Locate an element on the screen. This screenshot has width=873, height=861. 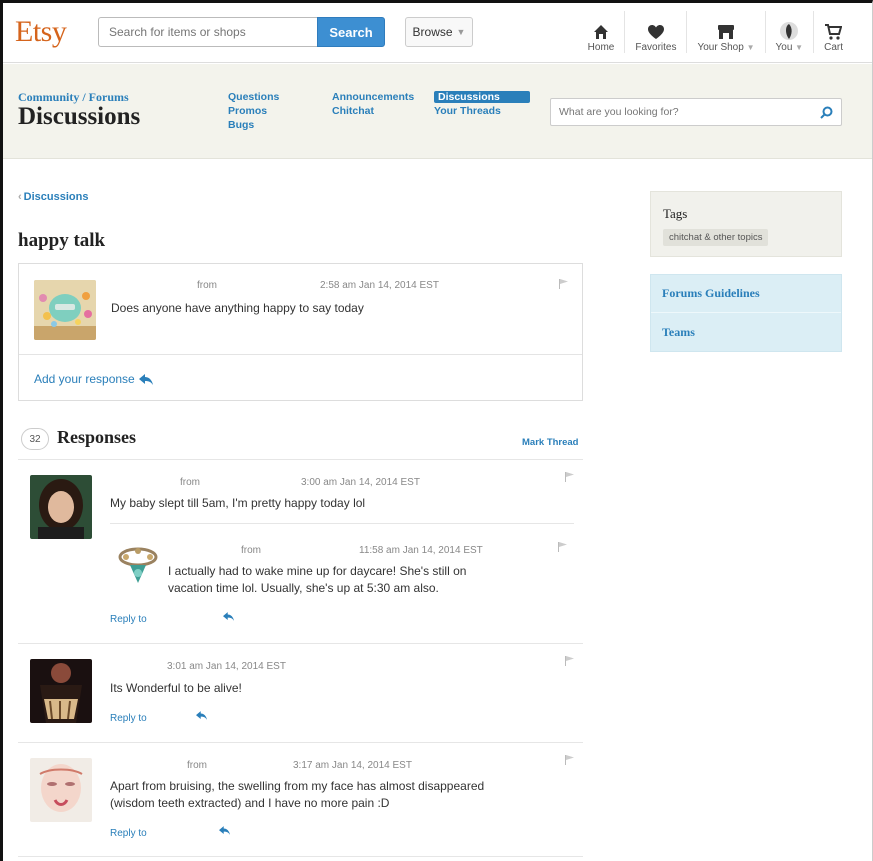
forum-link-chitchat: Chitchat is located at coordinates (383, 111).